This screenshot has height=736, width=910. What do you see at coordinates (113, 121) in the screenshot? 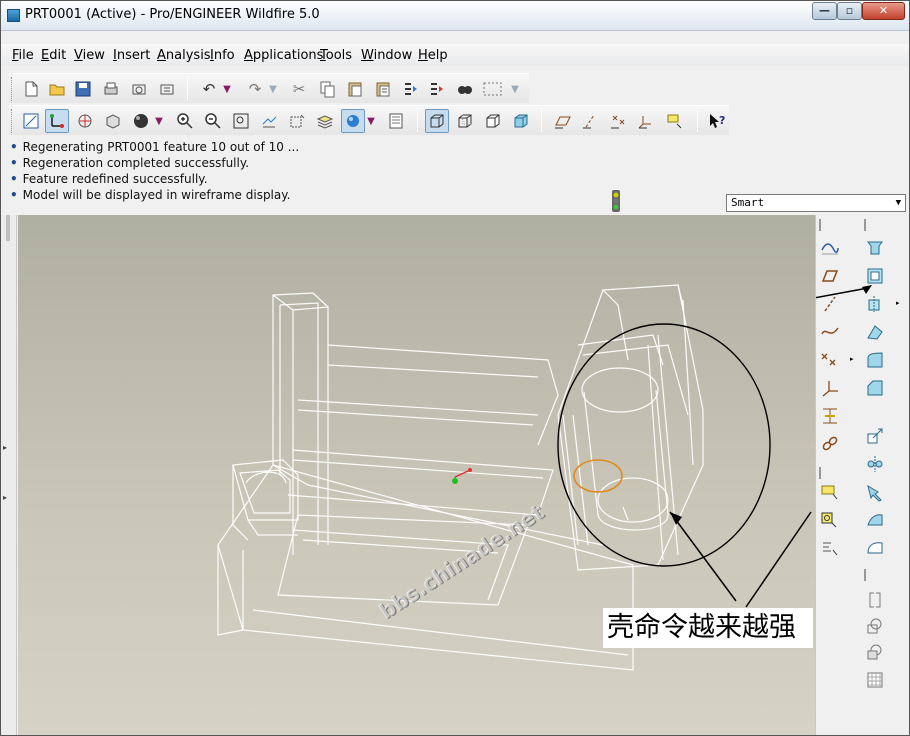
I see `appearance-icon` at bounding box center [113, 121].